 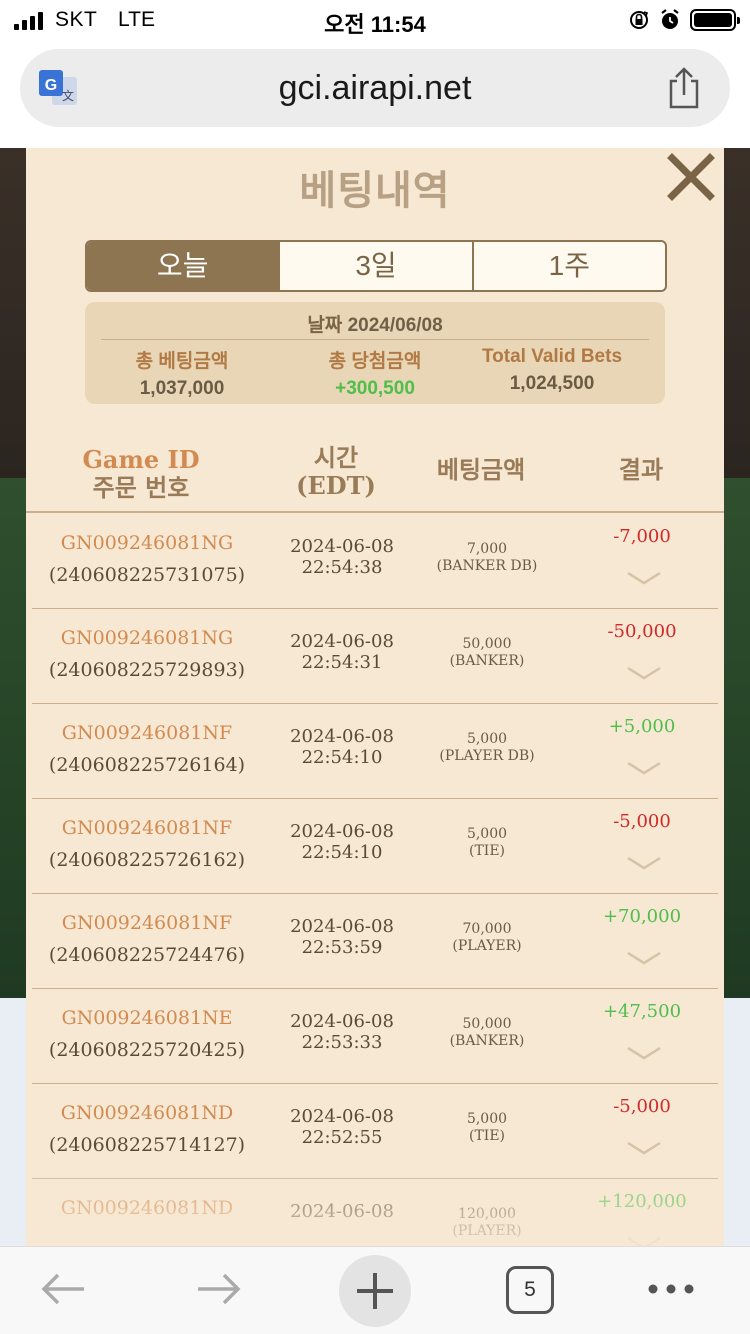 I want to click on arrow-left-icon, so click(x=63, y=1289).